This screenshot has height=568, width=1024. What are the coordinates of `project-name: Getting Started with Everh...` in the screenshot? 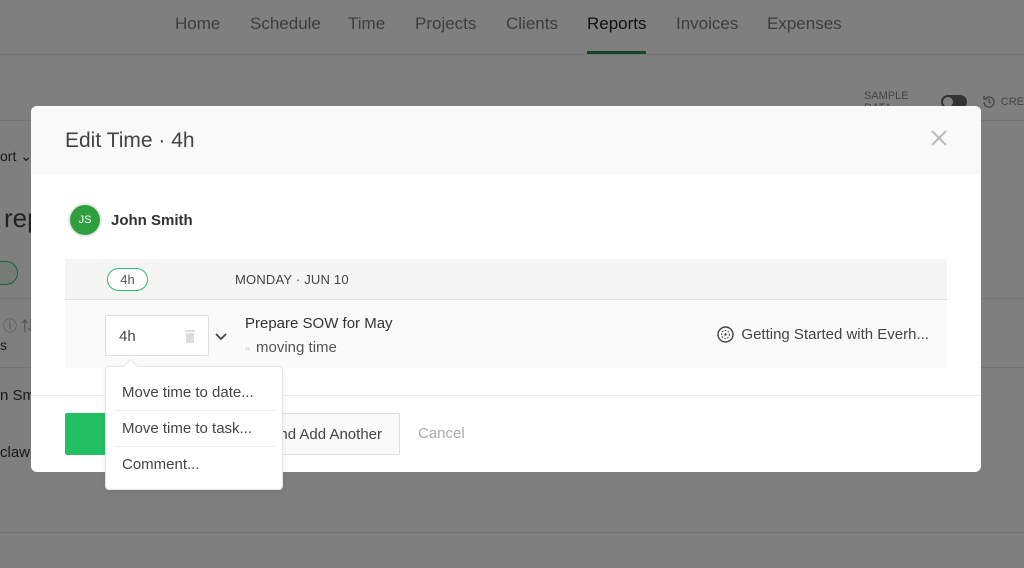 It's located at (835, 334).